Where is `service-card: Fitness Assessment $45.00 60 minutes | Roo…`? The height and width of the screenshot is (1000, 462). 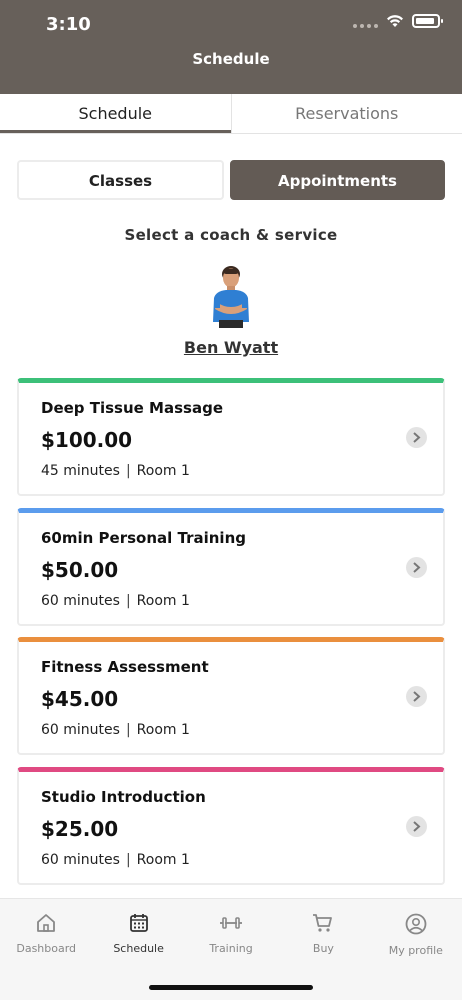 service-card: Fitness Assessment $45.00 60 minutes | Roo… is located at coordinates (231, 696).